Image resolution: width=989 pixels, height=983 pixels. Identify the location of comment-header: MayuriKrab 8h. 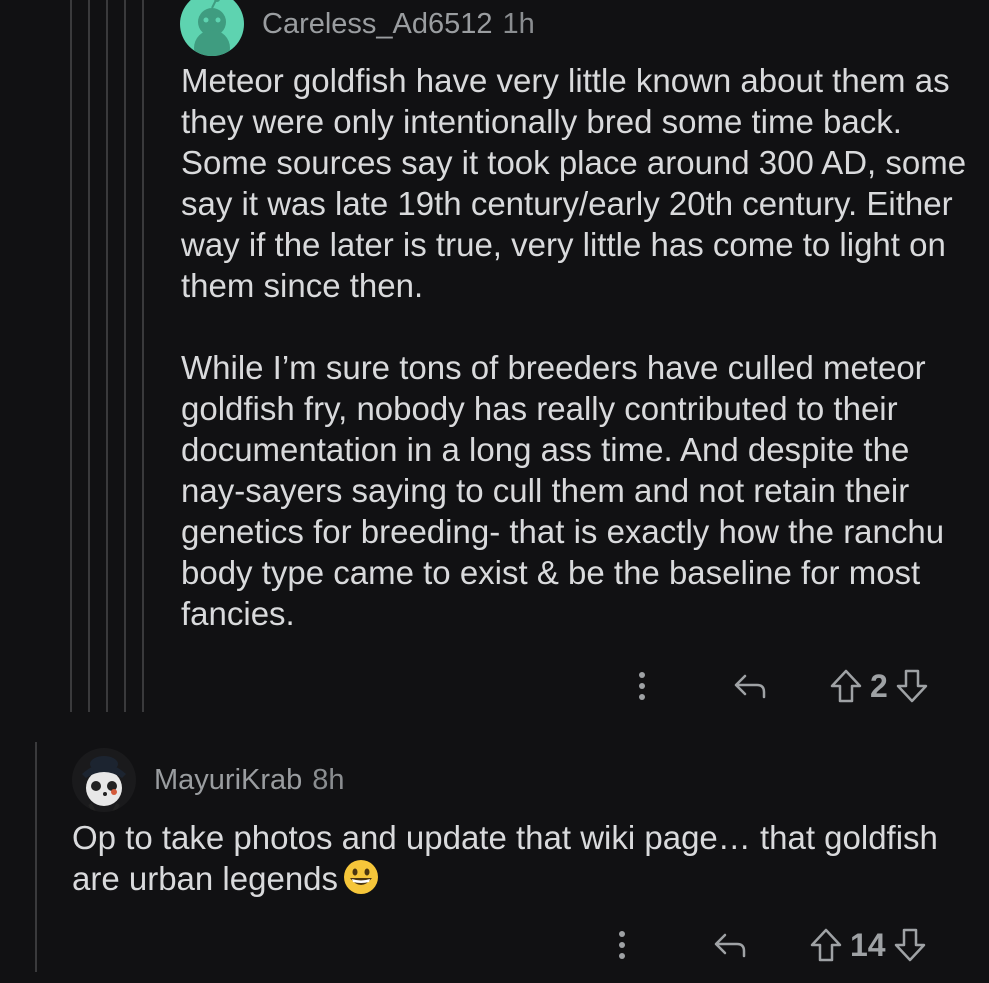
(208, 780).